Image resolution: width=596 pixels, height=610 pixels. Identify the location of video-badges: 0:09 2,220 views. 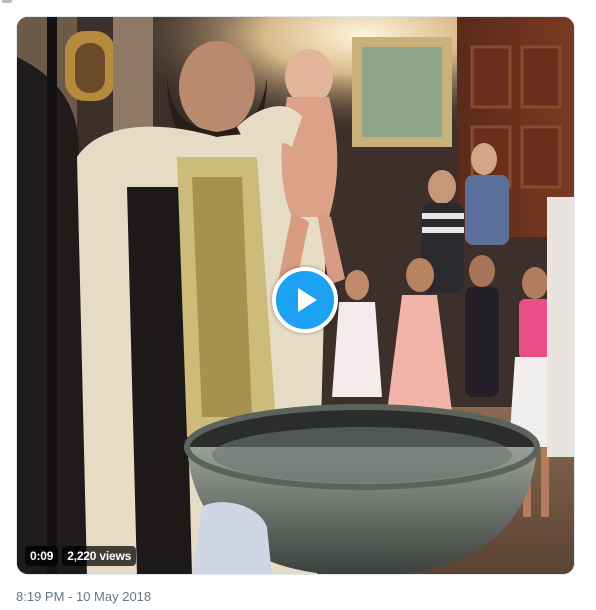
(81, 556).